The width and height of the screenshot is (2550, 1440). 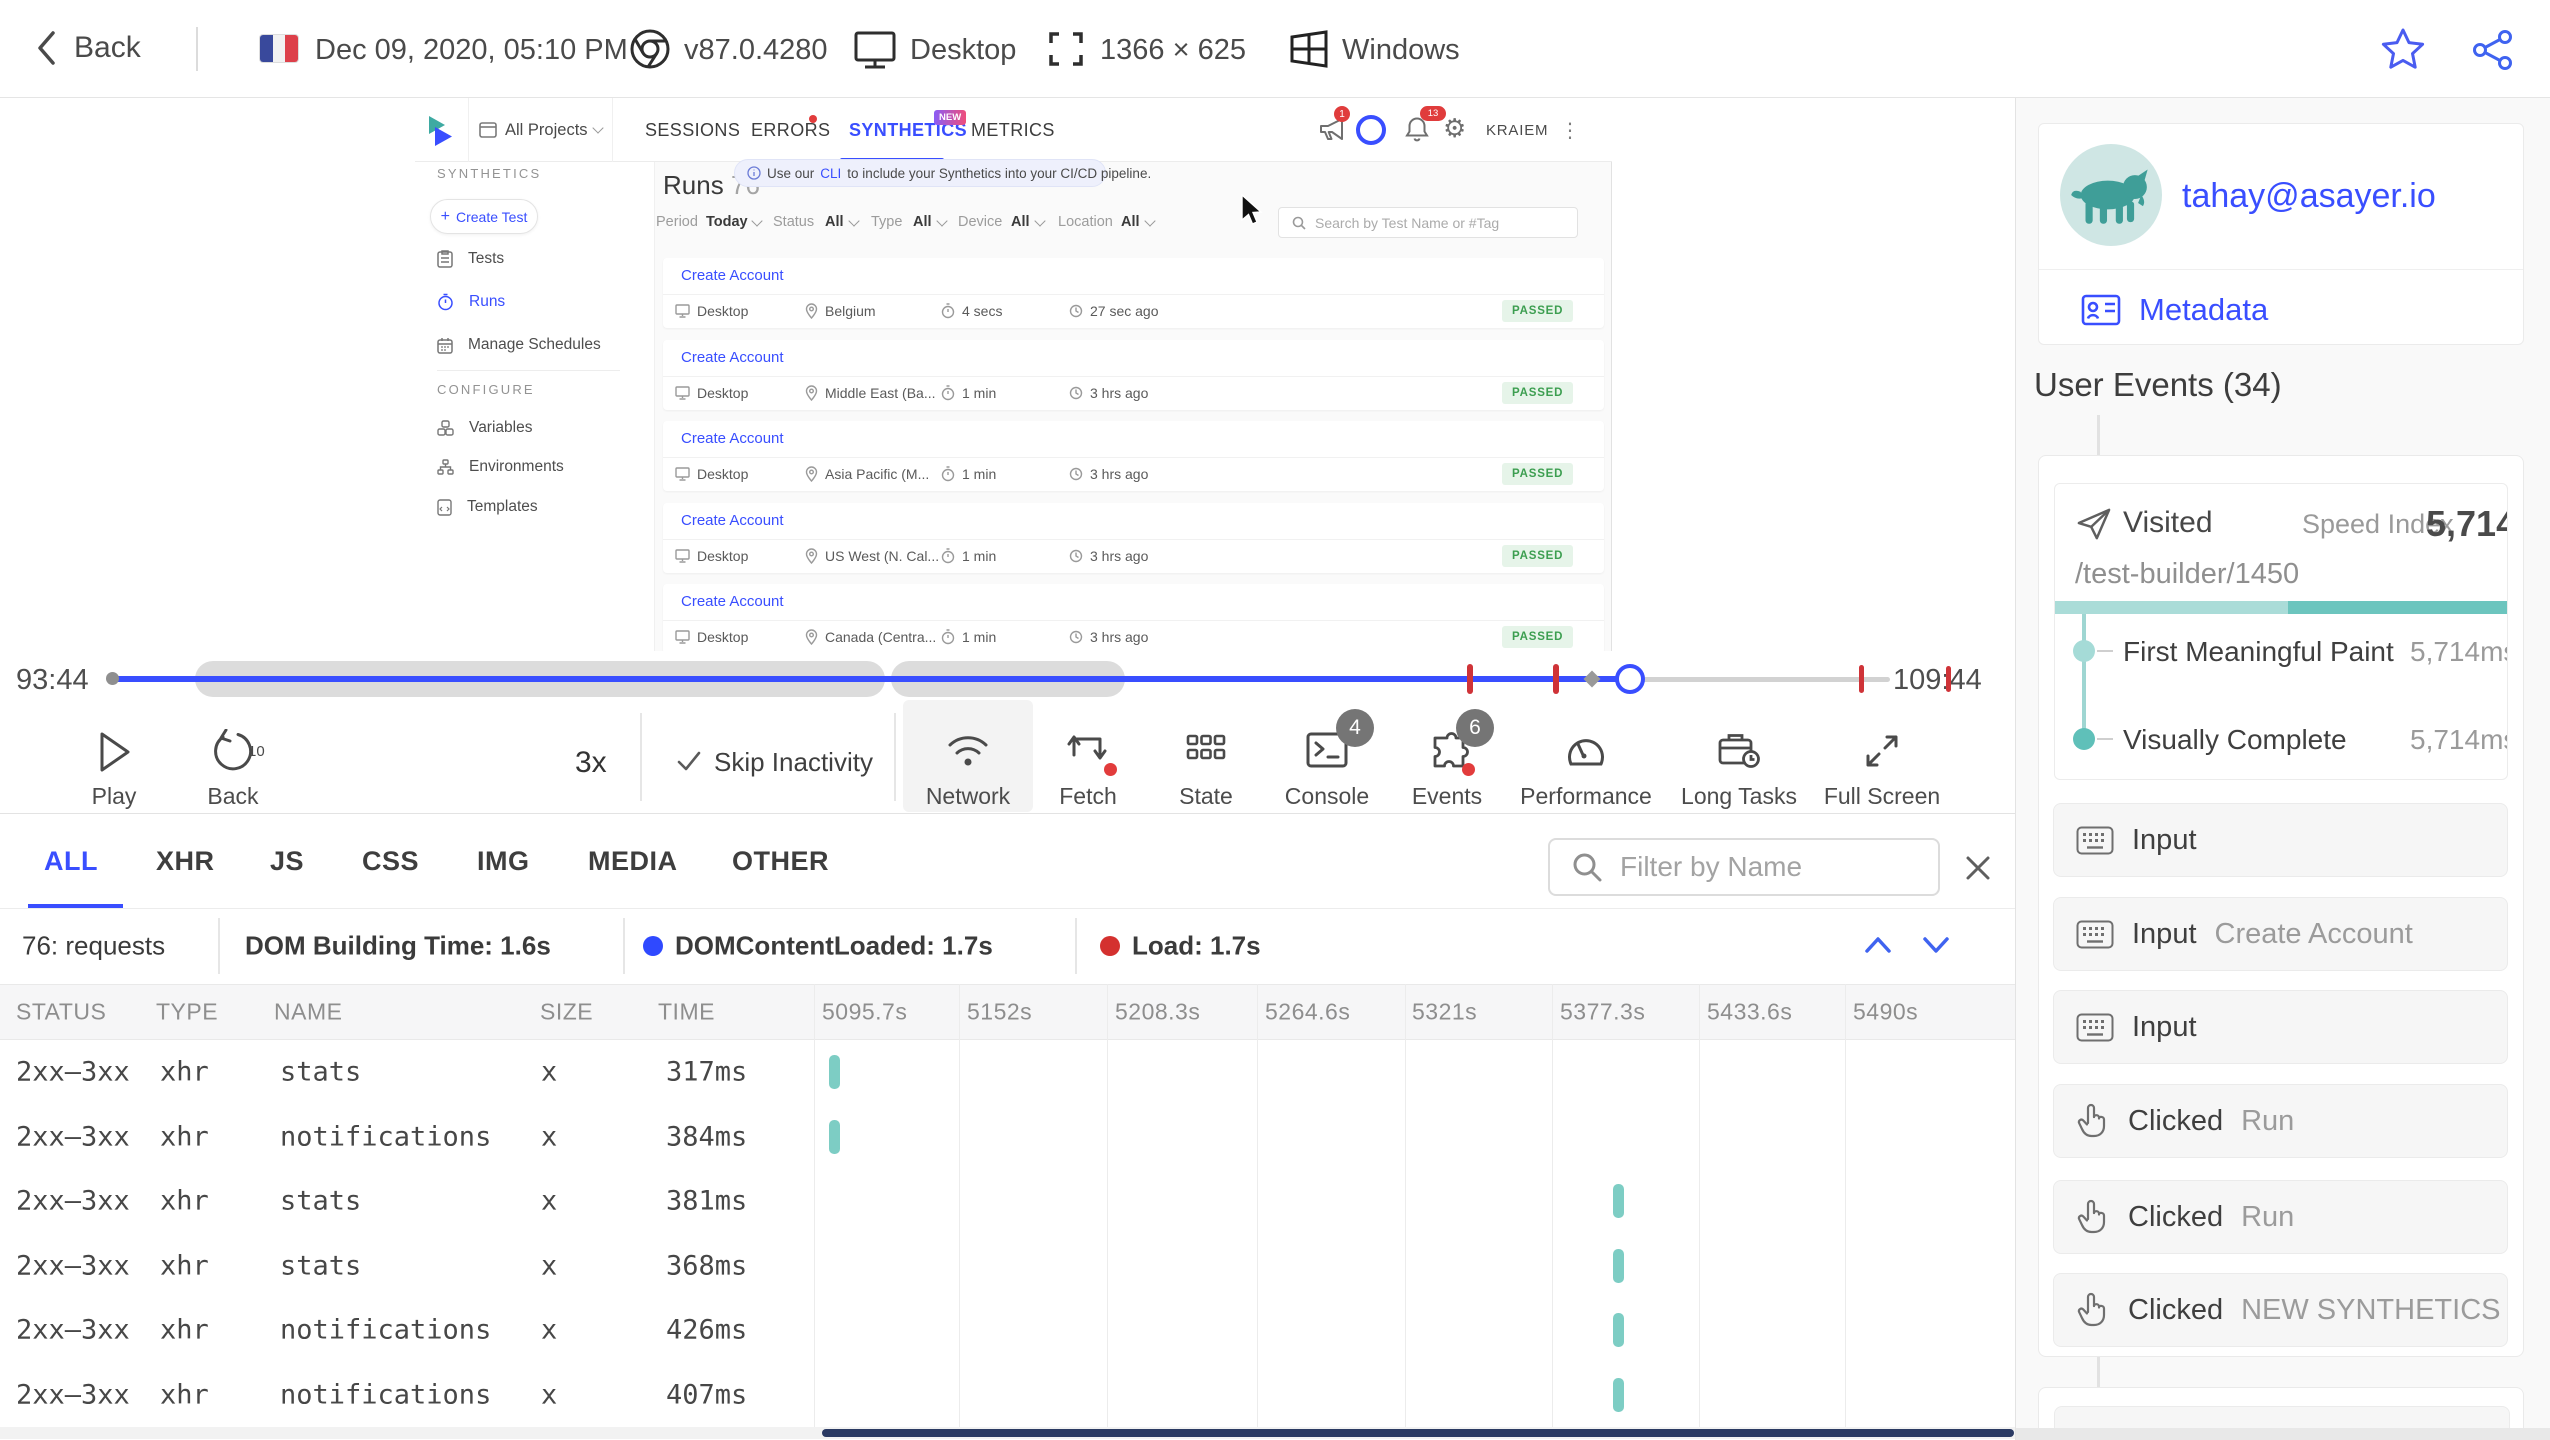 What do you see at coordinates (287, 861) in the screenshot?
I see `network-tab-js: JS` at bounding box center [287, 861].